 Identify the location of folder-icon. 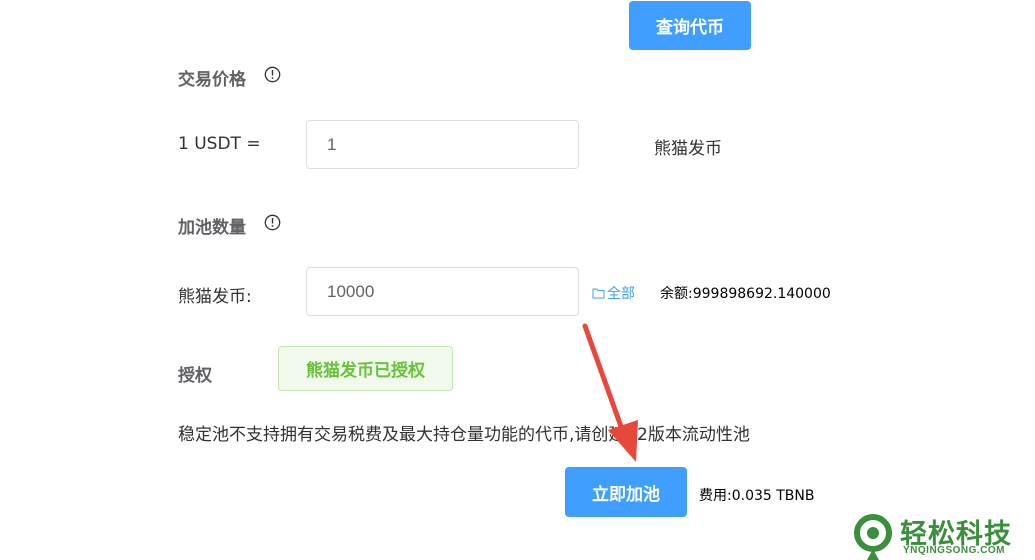
(598, 293).